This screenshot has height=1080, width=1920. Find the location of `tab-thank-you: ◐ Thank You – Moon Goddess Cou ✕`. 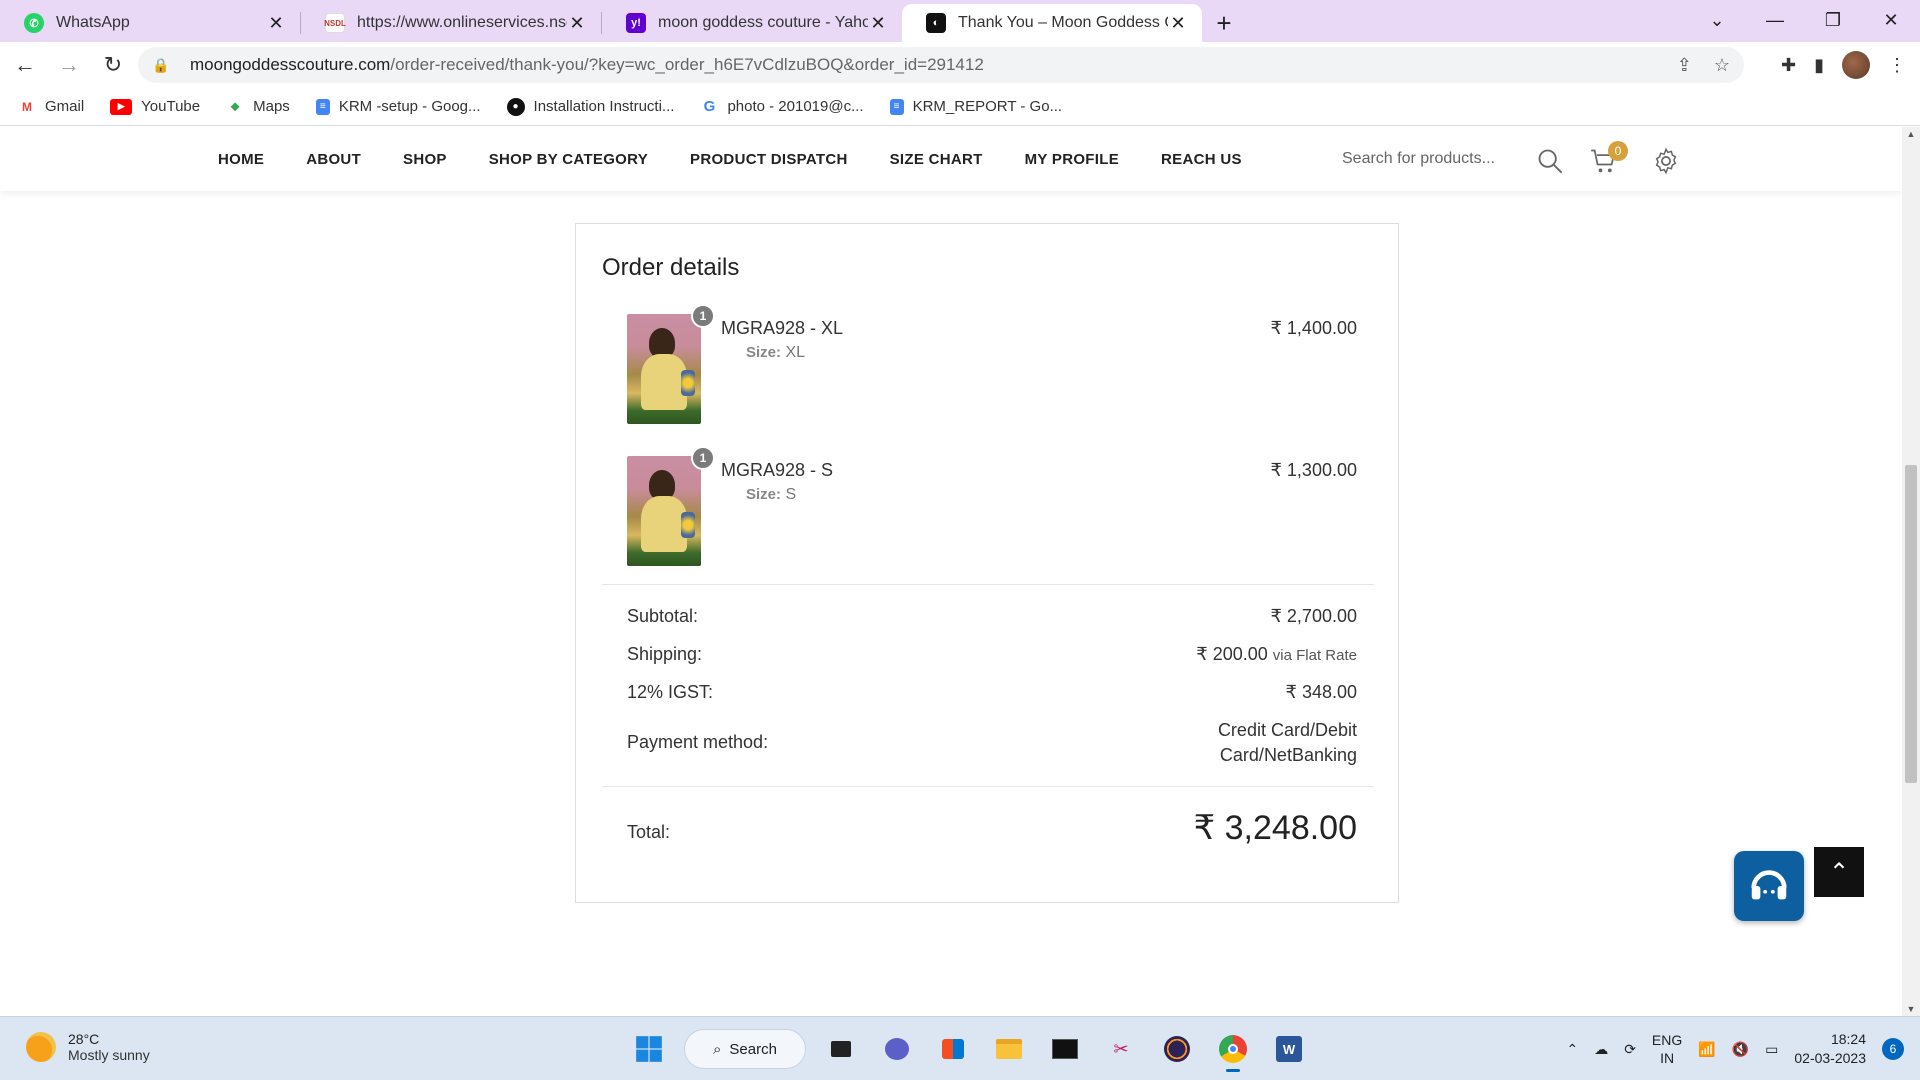

tab-thank-you: ◐ Thank You – Moon Goddess Cou ✕ is located at coordinates (1052, 23).